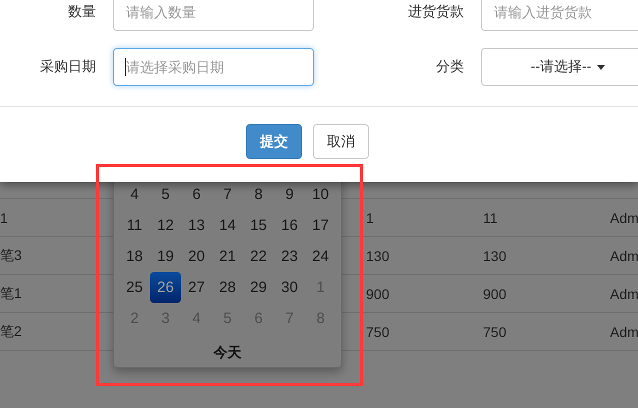  I want to click on calendar-day: 14, so click(227, 225).